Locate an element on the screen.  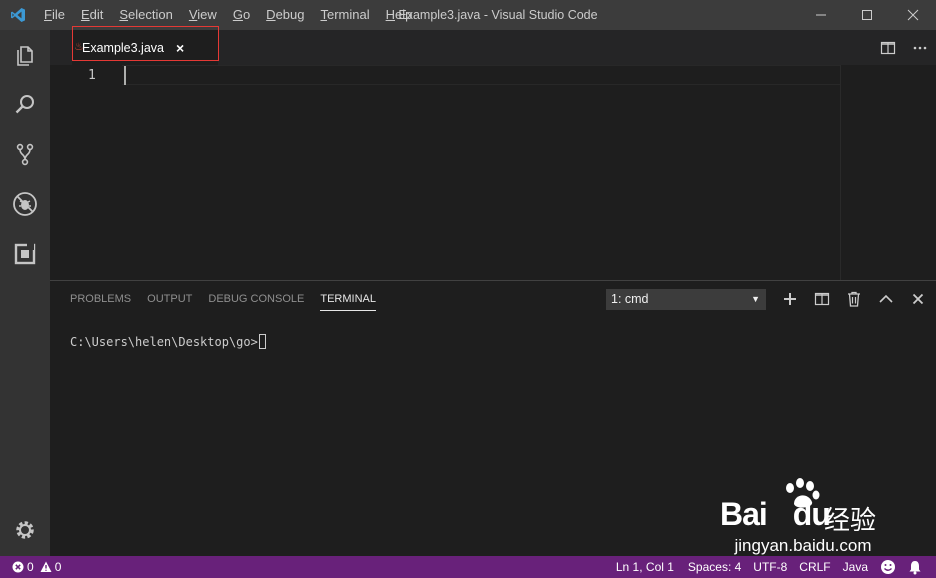
notifications-button is located at coordinates (915, 567).